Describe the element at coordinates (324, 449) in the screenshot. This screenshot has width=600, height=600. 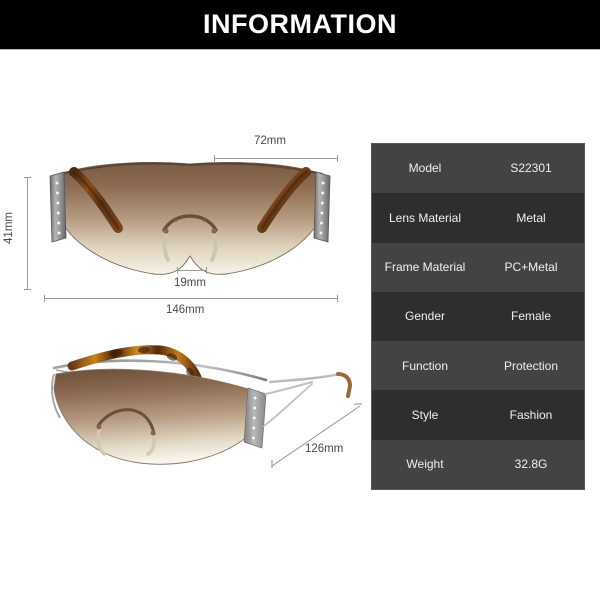
I see `temple-length-label: 126mm` at that location.